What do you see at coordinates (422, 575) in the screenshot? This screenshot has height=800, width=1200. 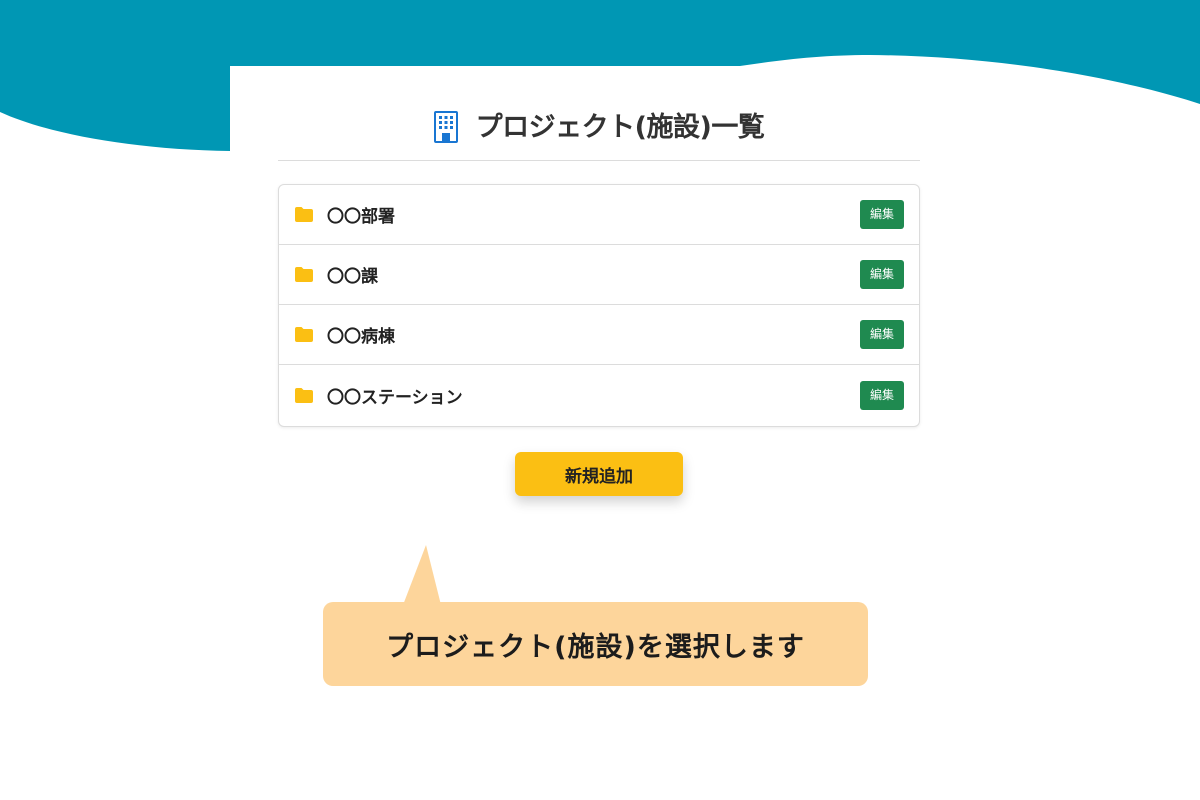 I see `callout-pointer` at bounding box center [422, 575].